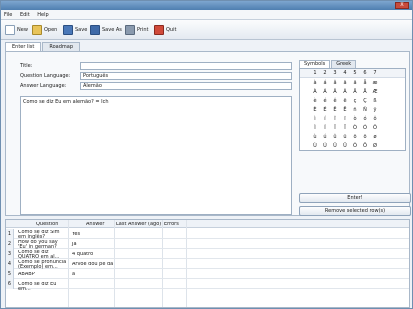 Image resolution: width=413 pixels, height=309 pixels. Describe the element at coordinates (92, 274) in the screenshot. I see `answer-cell: a` at that location.